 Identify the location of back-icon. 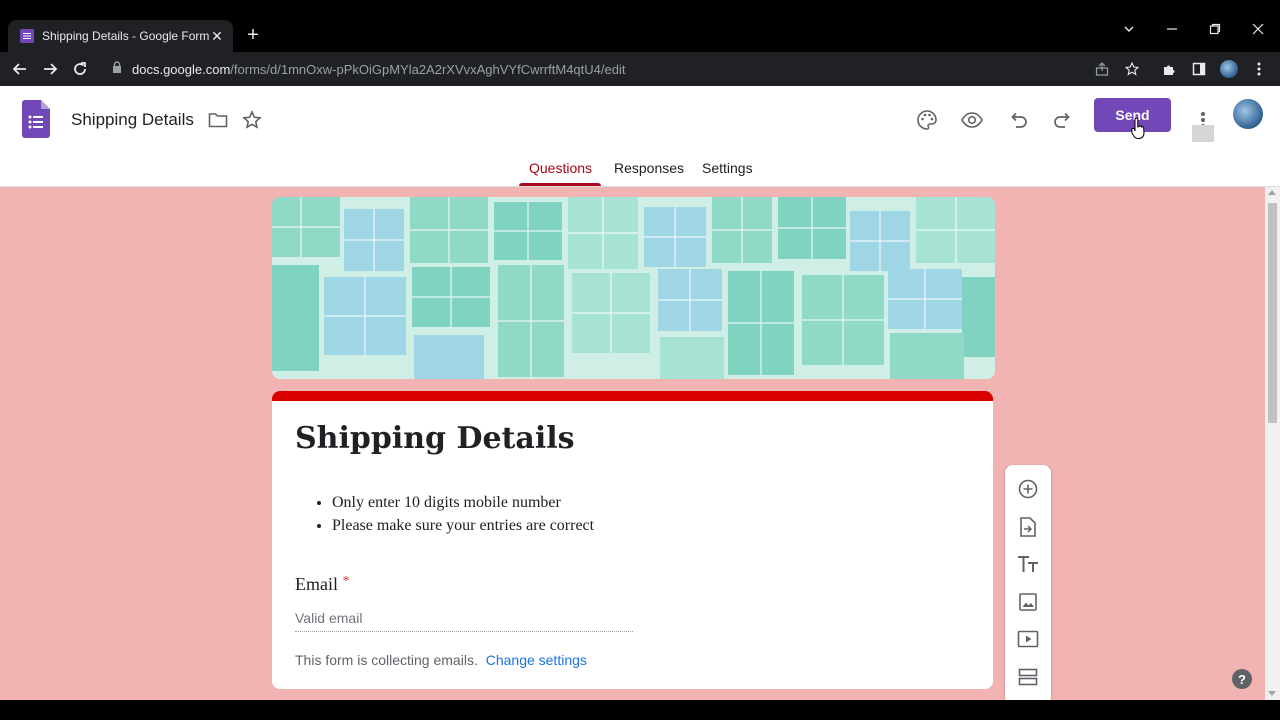
(20, 69).